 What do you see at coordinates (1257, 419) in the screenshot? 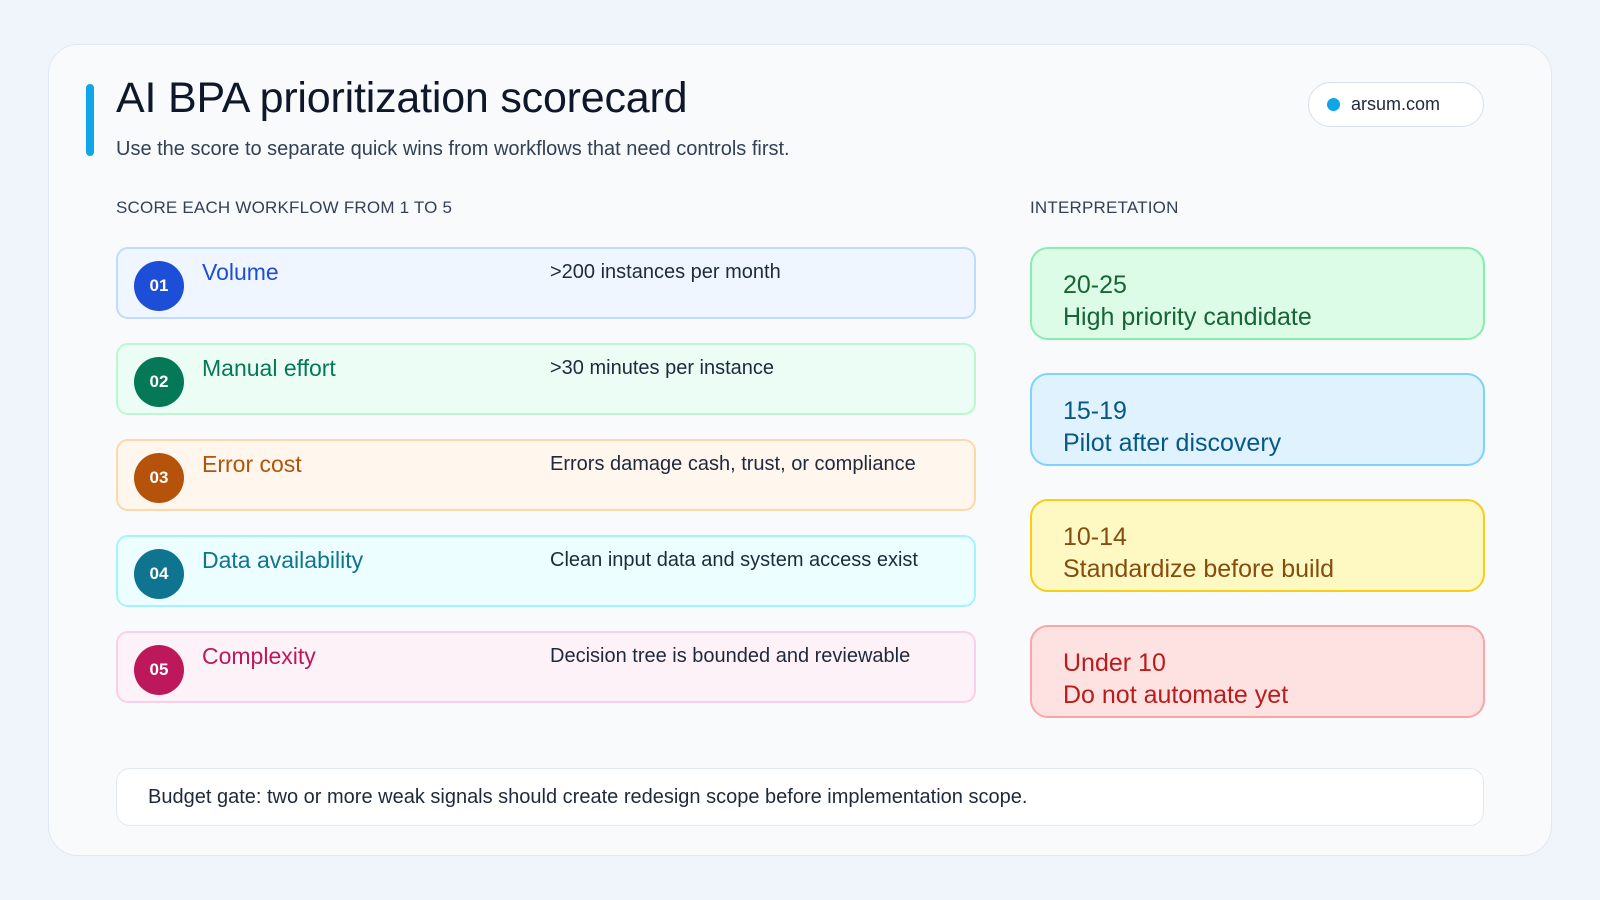
I see `interpretation-card: 15-19 Pilot after discovery` at bounding box center [1257, 419].